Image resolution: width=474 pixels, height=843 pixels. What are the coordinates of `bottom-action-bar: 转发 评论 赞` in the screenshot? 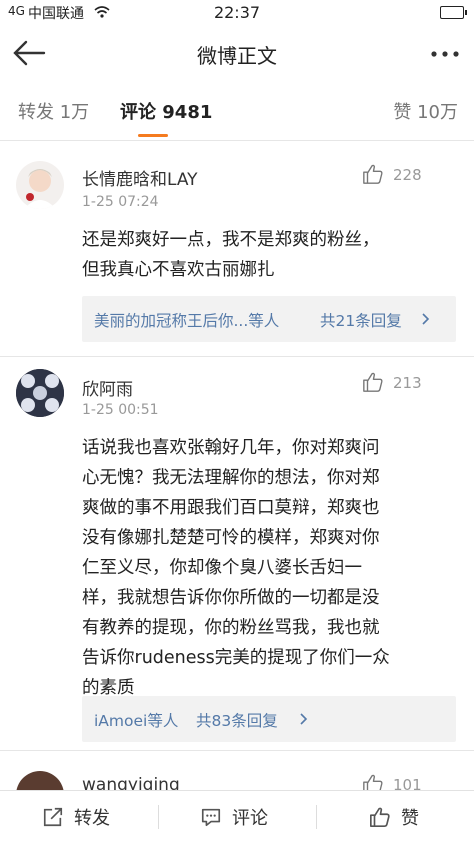 It's located at (237, 816).